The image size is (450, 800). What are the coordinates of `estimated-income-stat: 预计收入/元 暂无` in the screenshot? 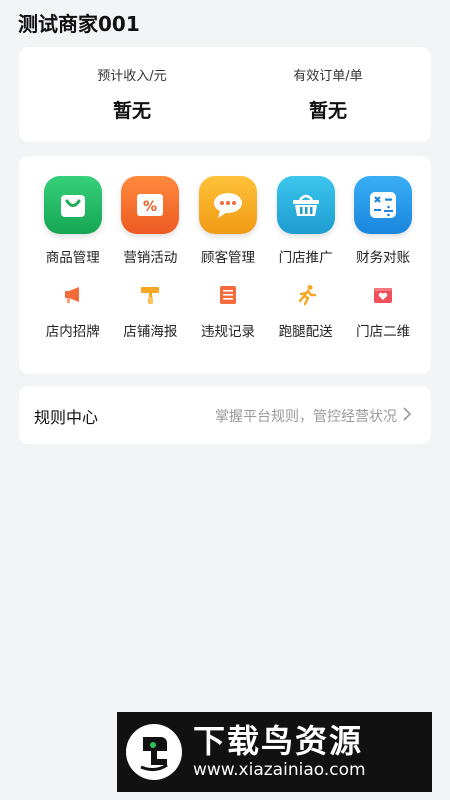 It's located at (132, 94).